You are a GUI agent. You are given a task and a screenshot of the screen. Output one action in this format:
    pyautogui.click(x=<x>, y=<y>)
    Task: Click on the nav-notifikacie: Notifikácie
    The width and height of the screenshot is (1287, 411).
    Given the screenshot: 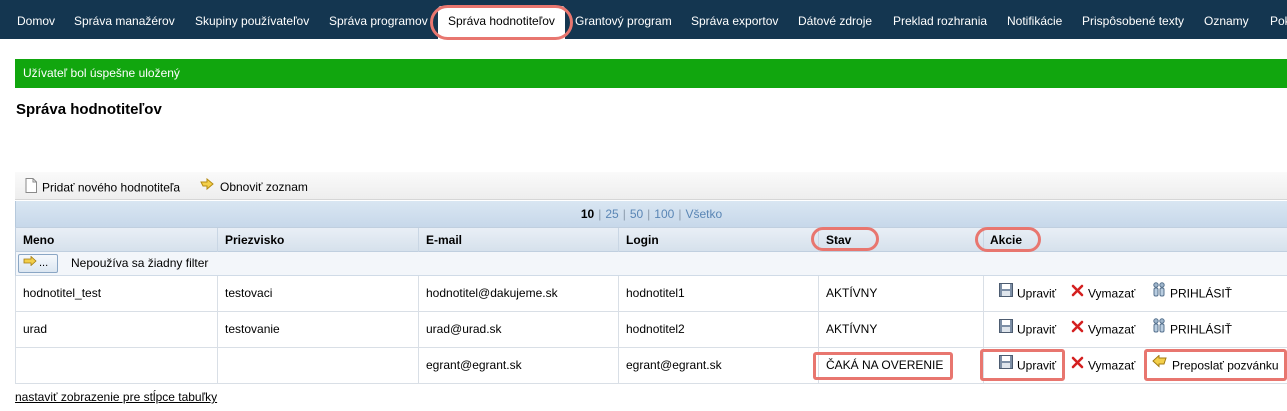 What is the action you would take?
    pyautogui.click(x=1034, y=21)
    